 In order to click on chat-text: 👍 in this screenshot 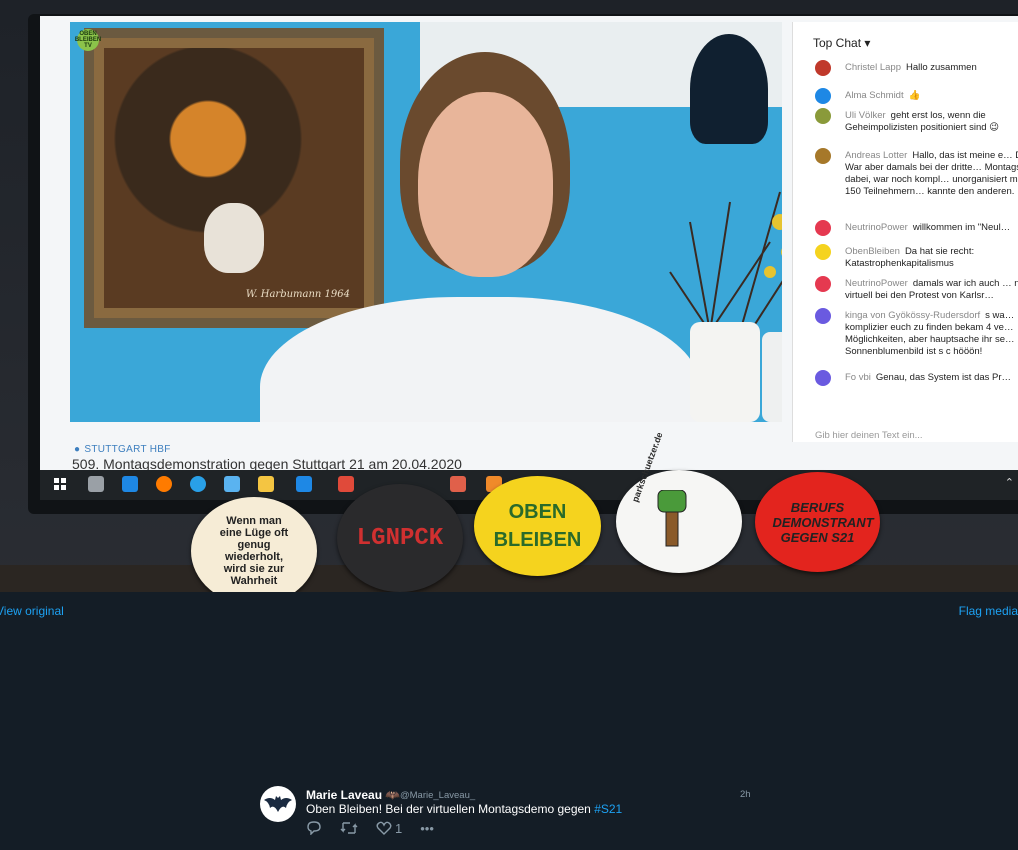, I will do `click(914, 95)`.